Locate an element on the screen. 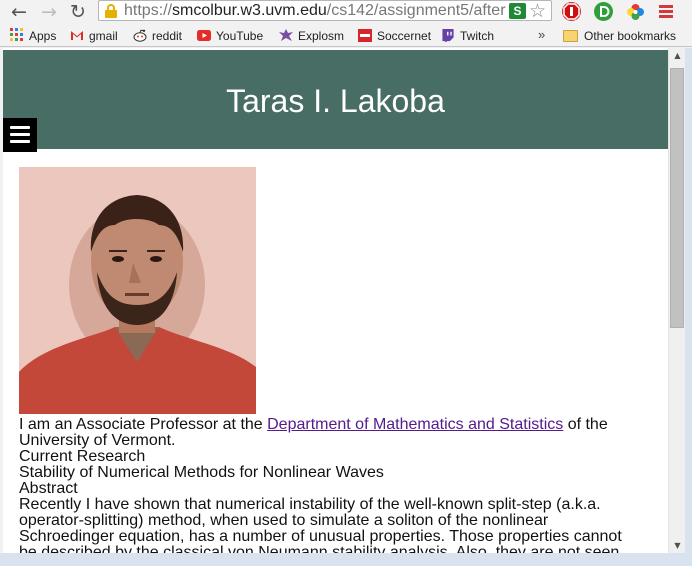 Image resolution: width=692 pixels, height=566 pixels. research-heading: Current Research is located at coordinates (82, 456).